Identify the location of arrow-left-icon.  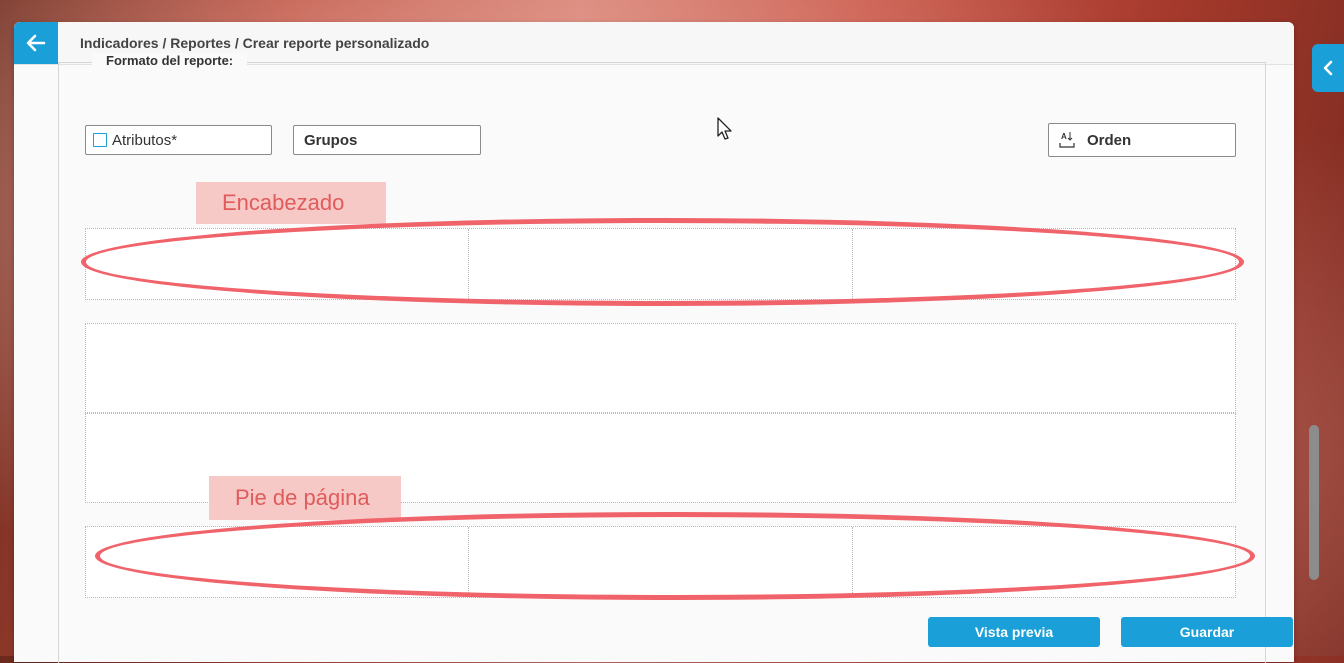
(36, 43).